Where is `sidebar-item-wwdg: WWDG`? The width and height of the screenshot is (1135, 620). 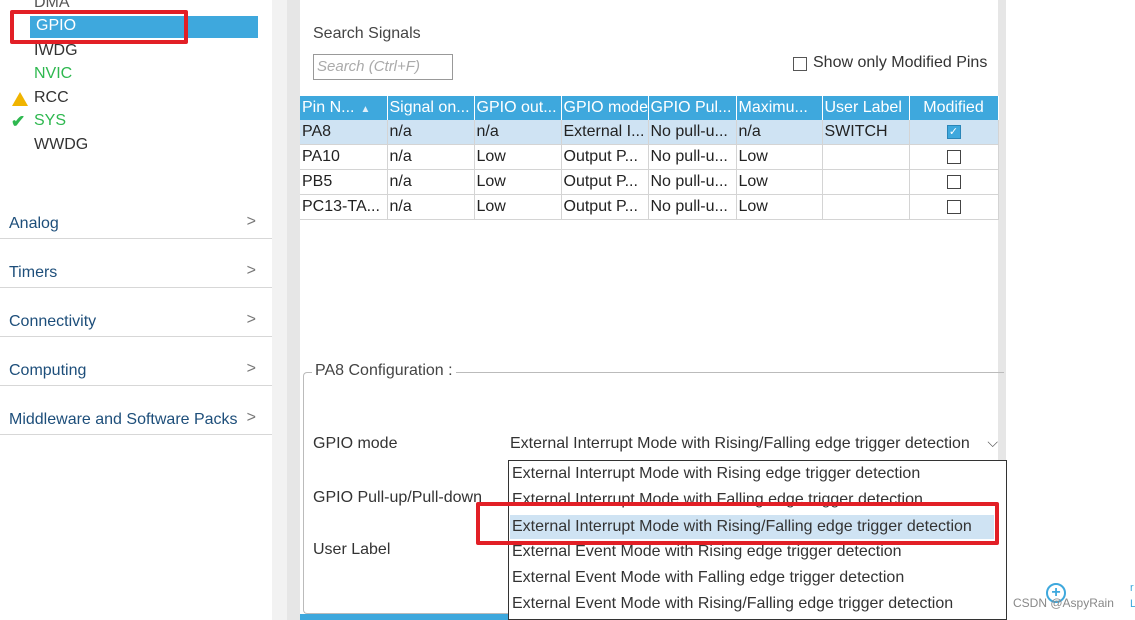
sidebar-item-wwdg: WWDG is located at coordinates (61, 145).